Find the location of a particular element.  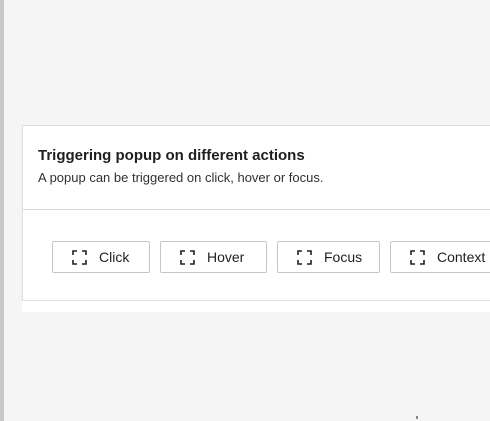

focus-trigger-button: Focus is located at coordinates (328, 257).